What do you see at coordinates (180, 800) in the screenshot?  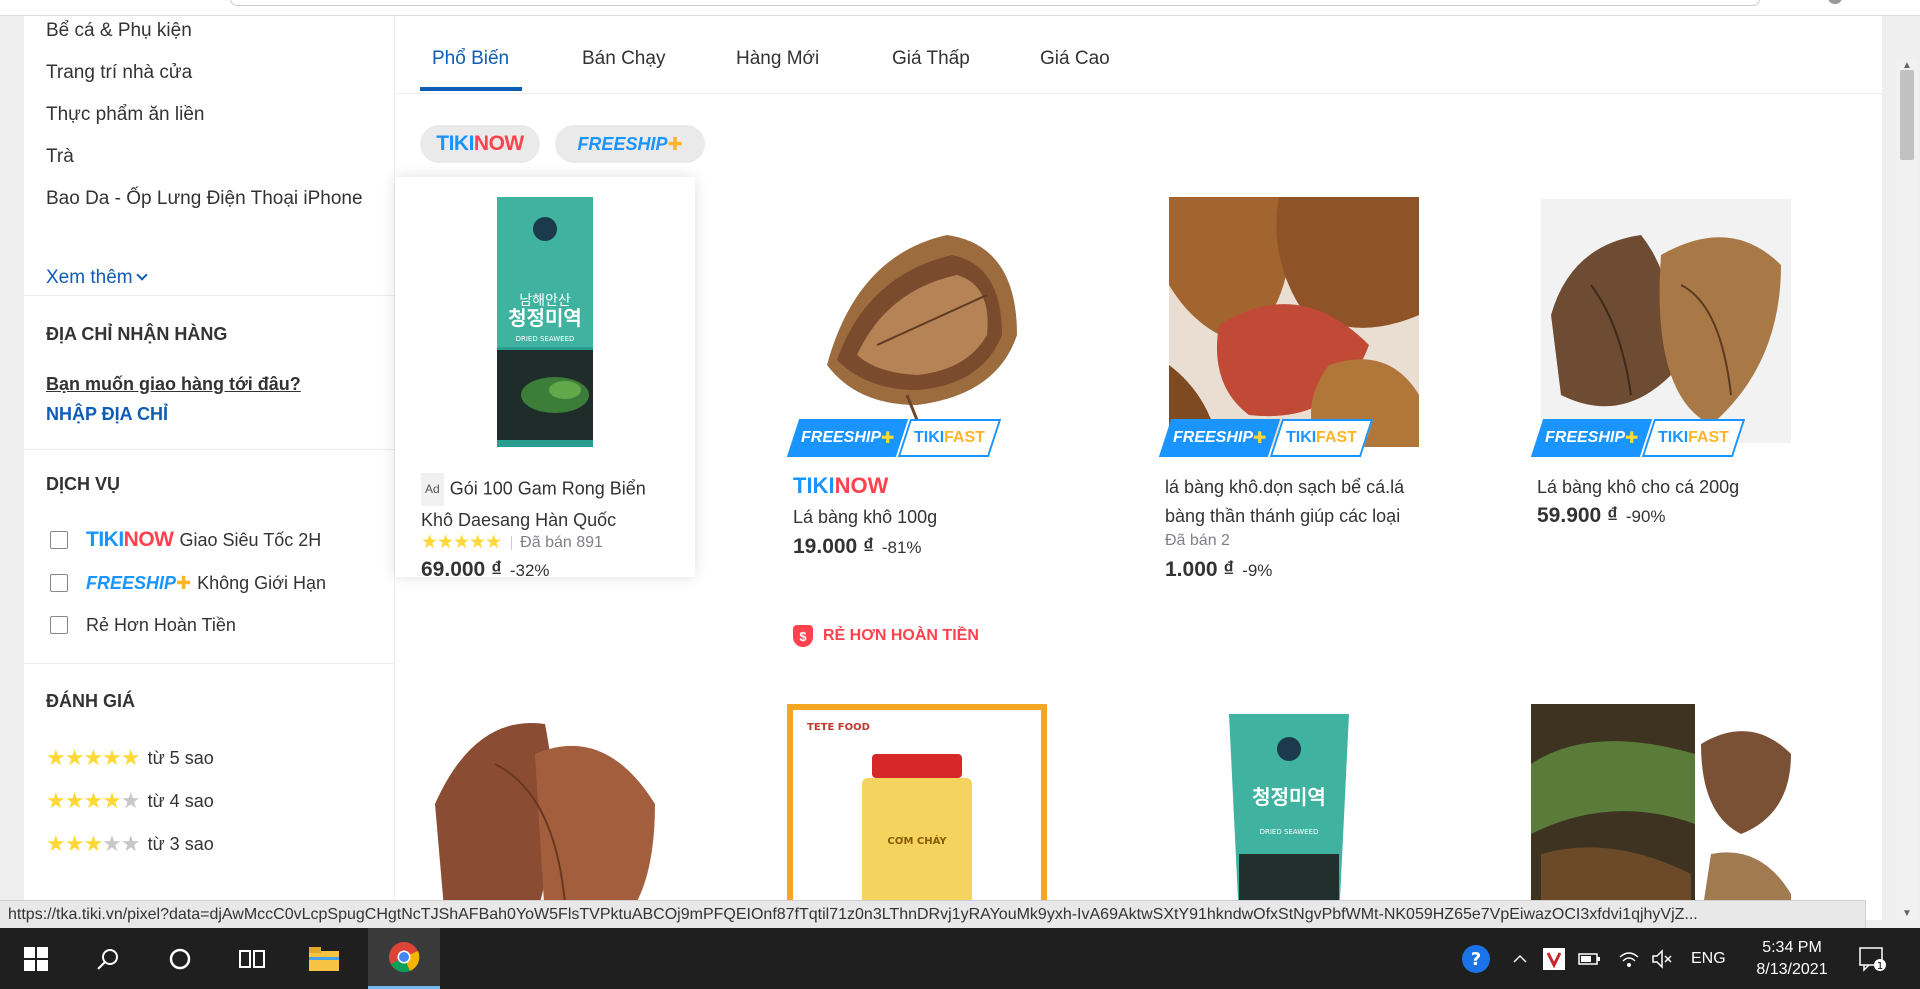 I see `rating-label: từ 4 sao` at bounding box center [180, 800].